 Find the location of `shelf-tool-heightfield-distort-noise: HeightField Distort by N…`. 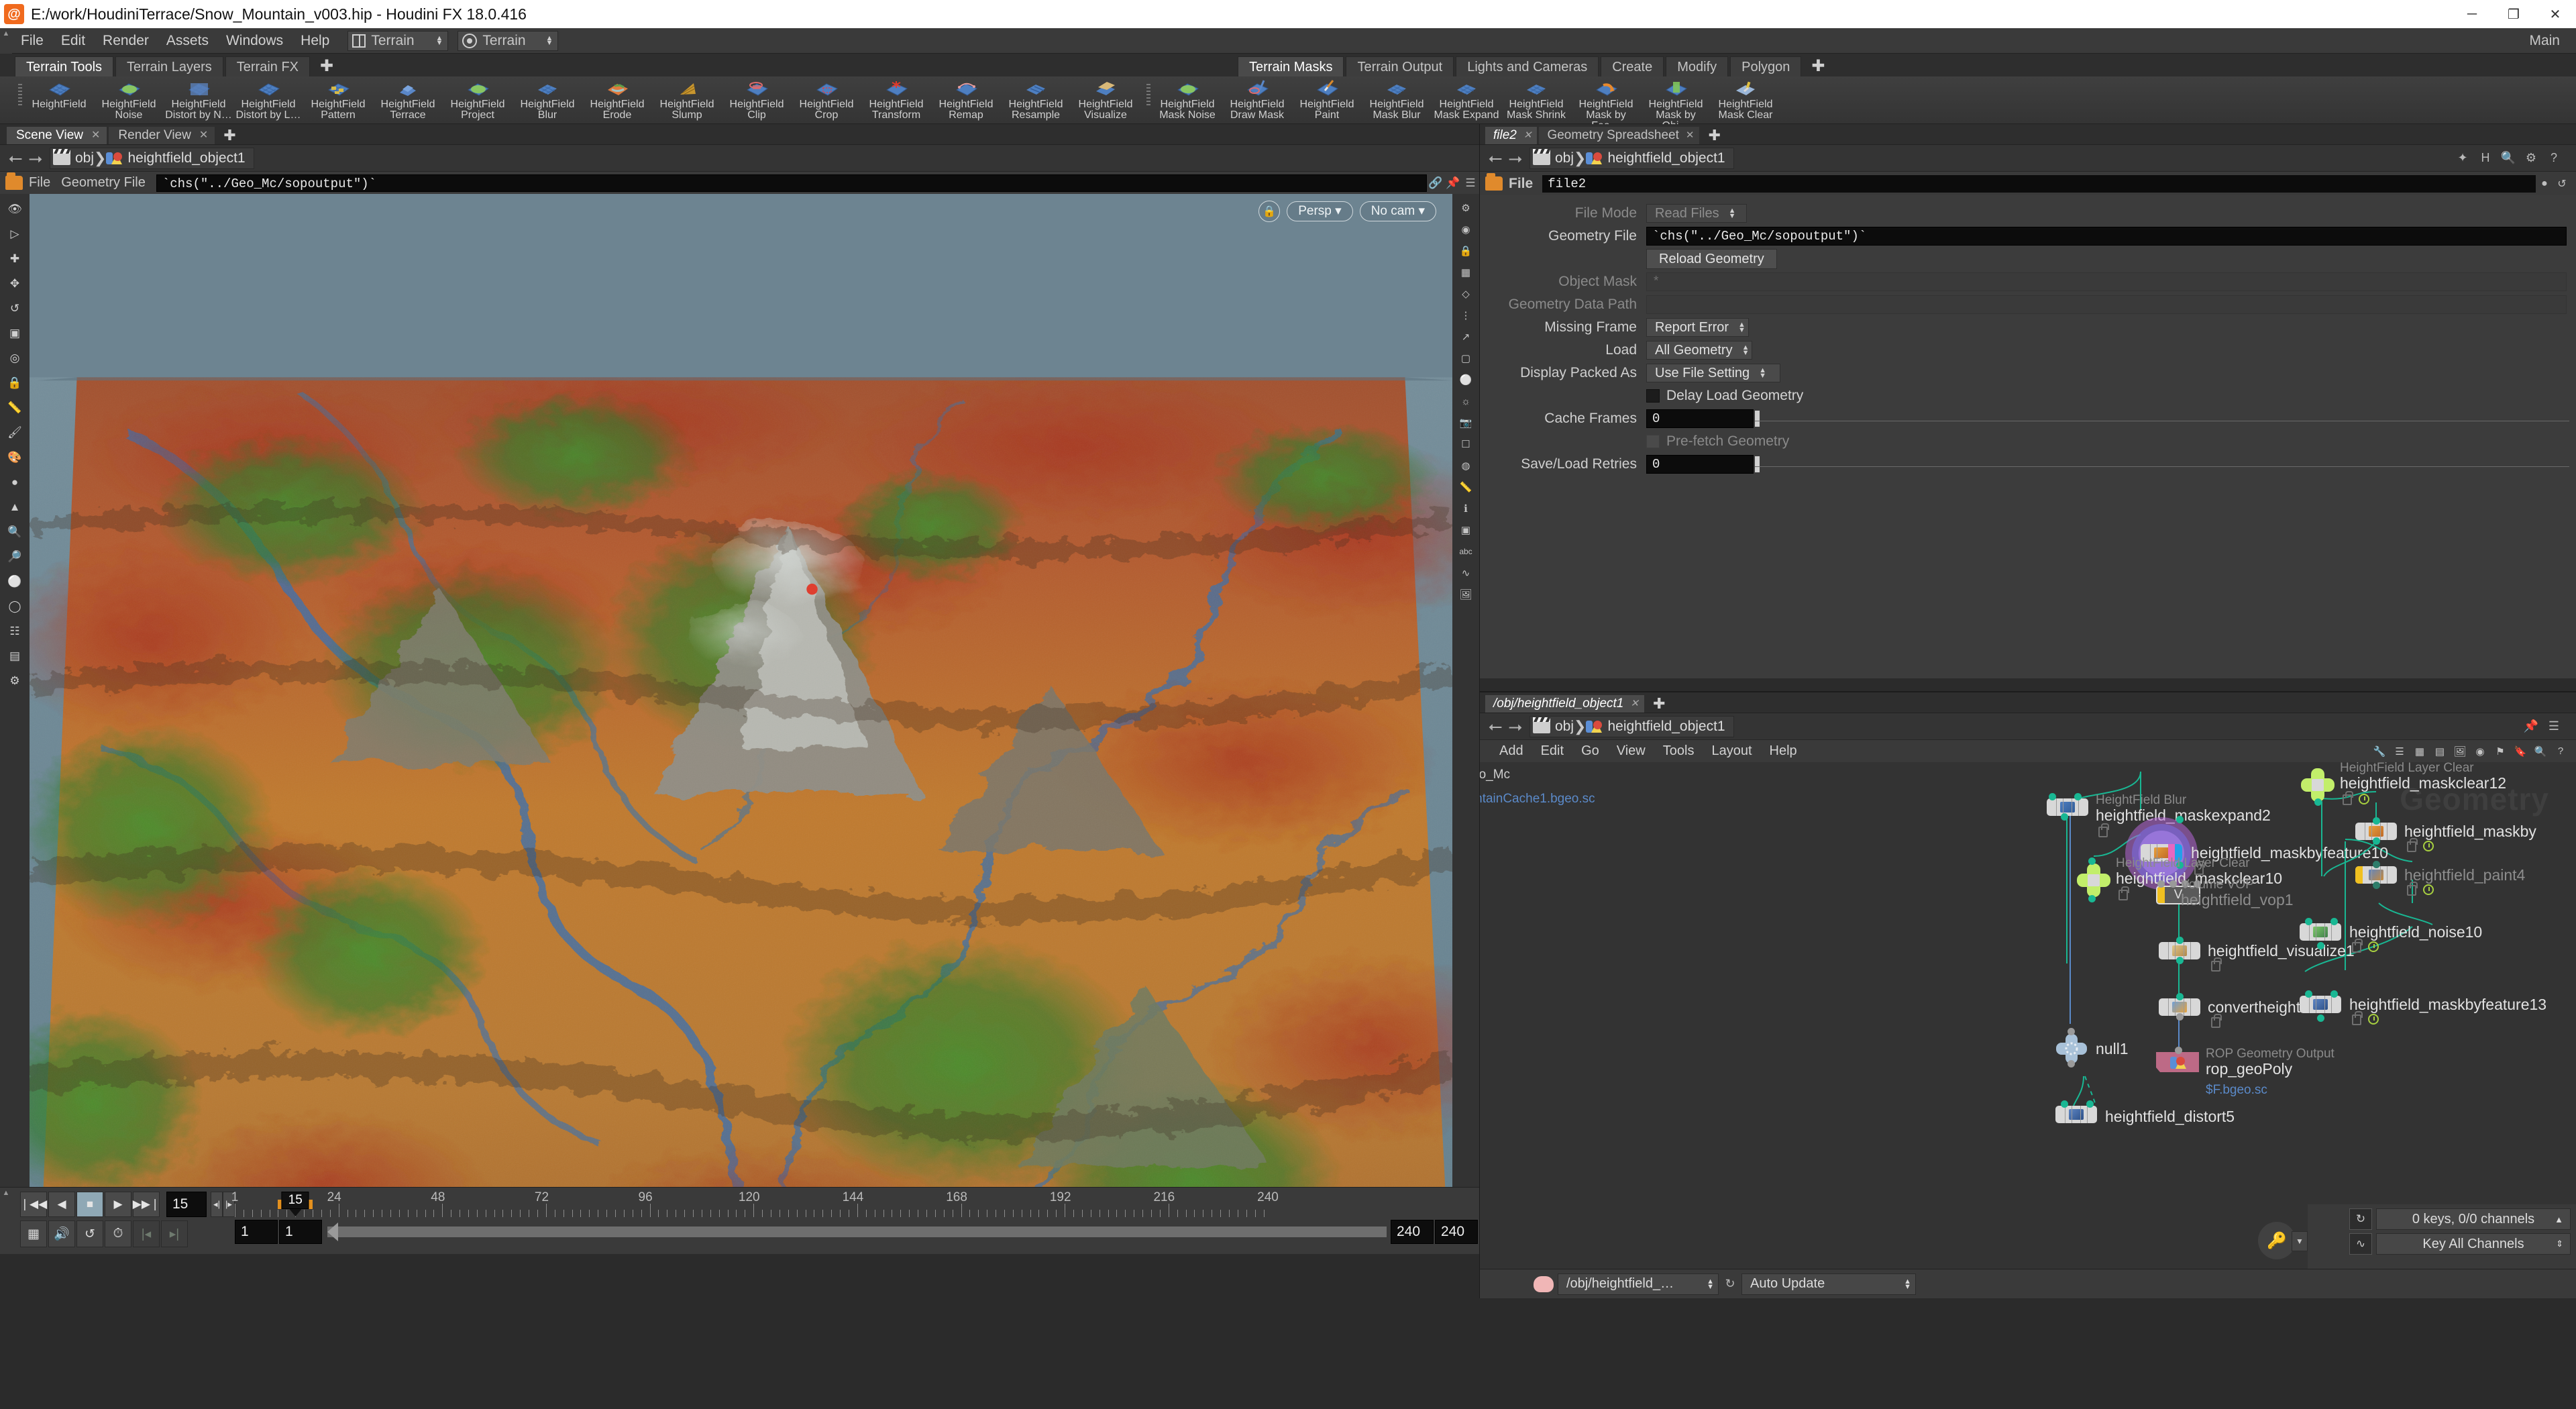

shelf-tool-heightfield-distort-noise: HeightField Distort by N… is located at coordinates (198, 98).